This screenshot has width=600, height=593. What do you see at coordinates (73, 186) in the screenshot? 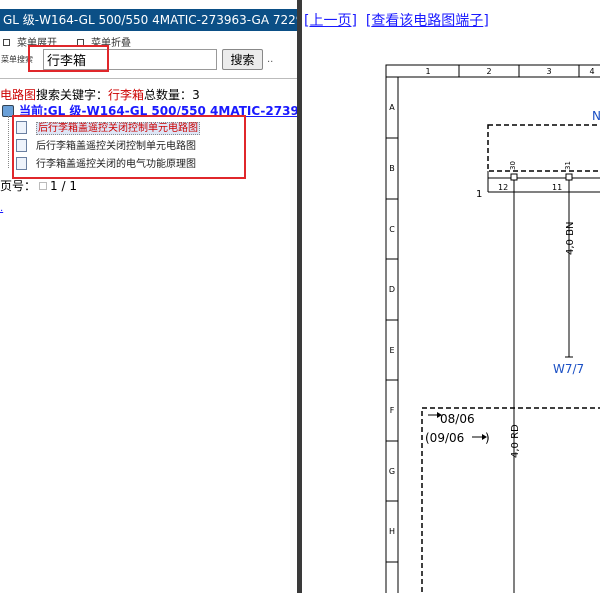
I see `pager-total: 1` at bounding box center [73, 186].